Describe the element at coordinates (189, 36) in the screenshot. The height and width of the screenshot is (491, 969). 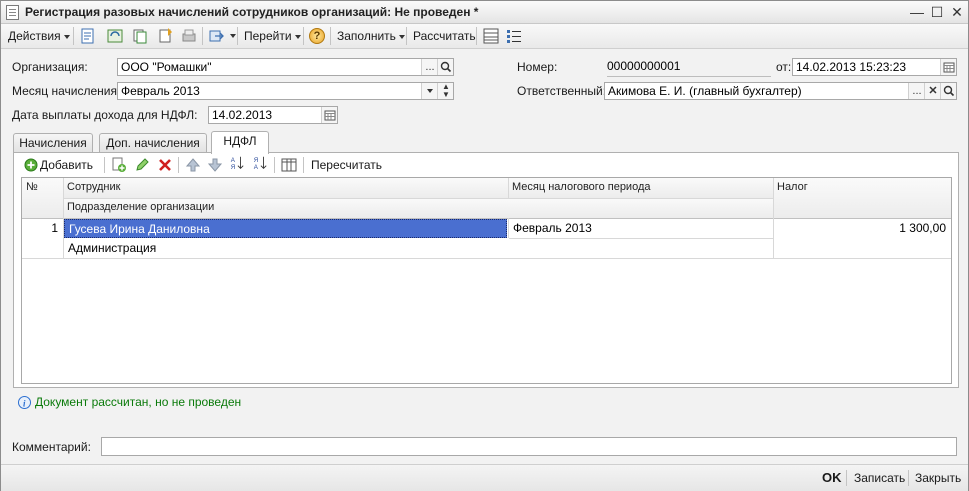
I see `print-icon` at that location.